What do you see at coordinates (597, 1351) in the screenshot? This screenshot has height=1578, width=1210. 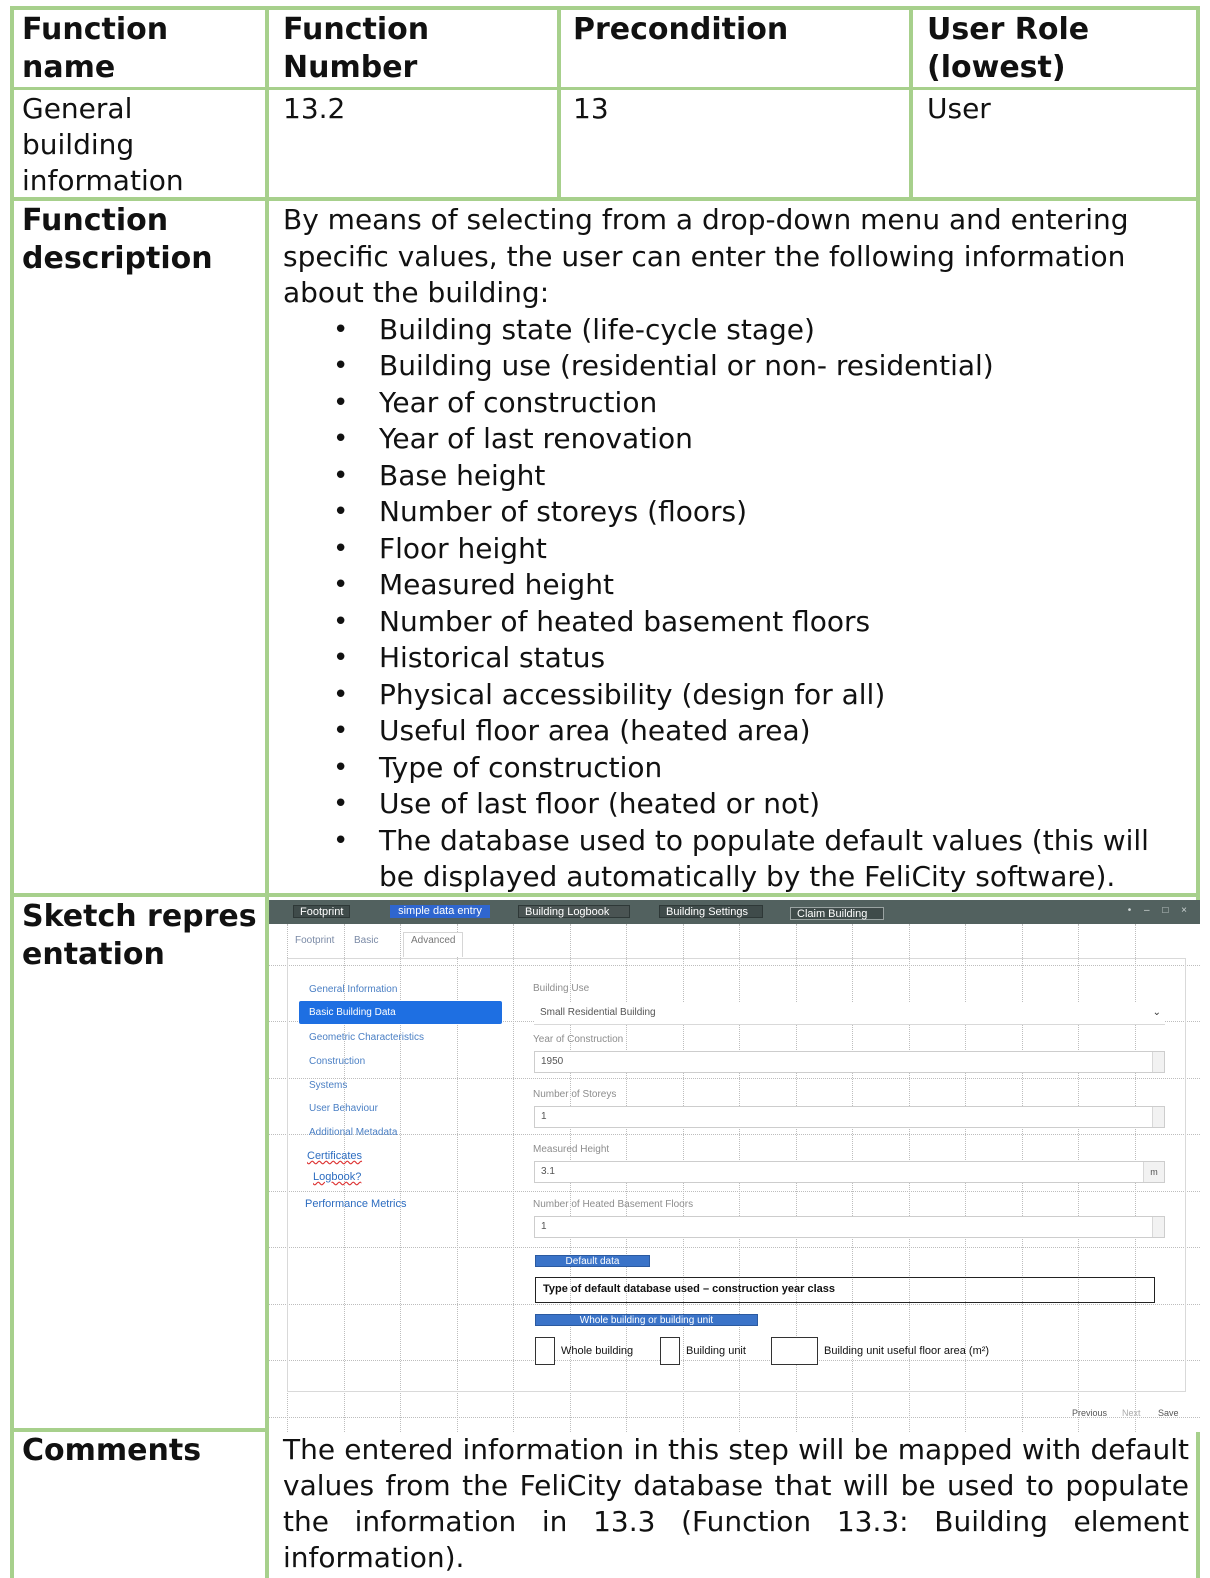 I see `whole-building-label: Whole building` at bounding box center [597, 1351].